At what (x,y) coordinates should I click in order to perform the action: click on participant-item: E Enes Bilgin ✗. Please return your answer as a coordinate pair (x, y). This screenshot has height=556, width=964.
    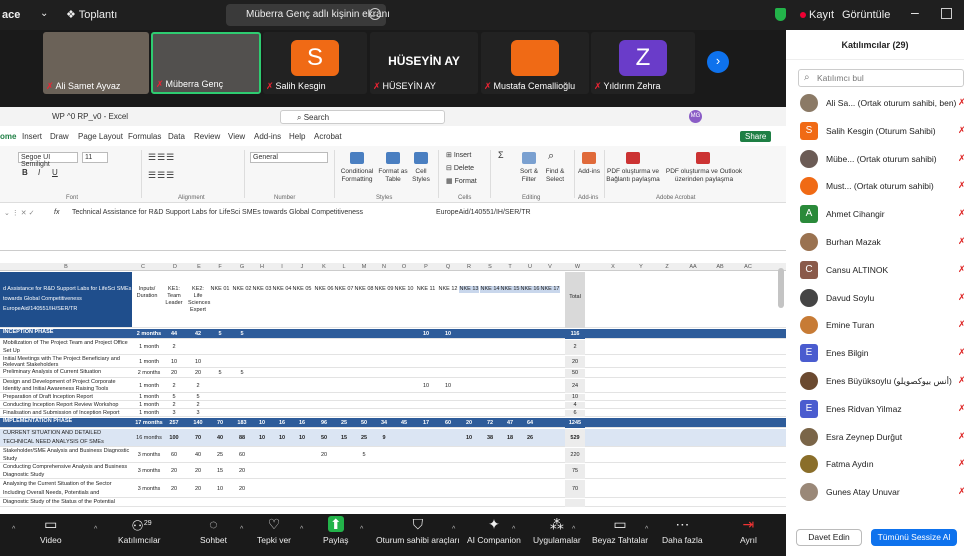
    Looking at the image, I should click on (875, 354).